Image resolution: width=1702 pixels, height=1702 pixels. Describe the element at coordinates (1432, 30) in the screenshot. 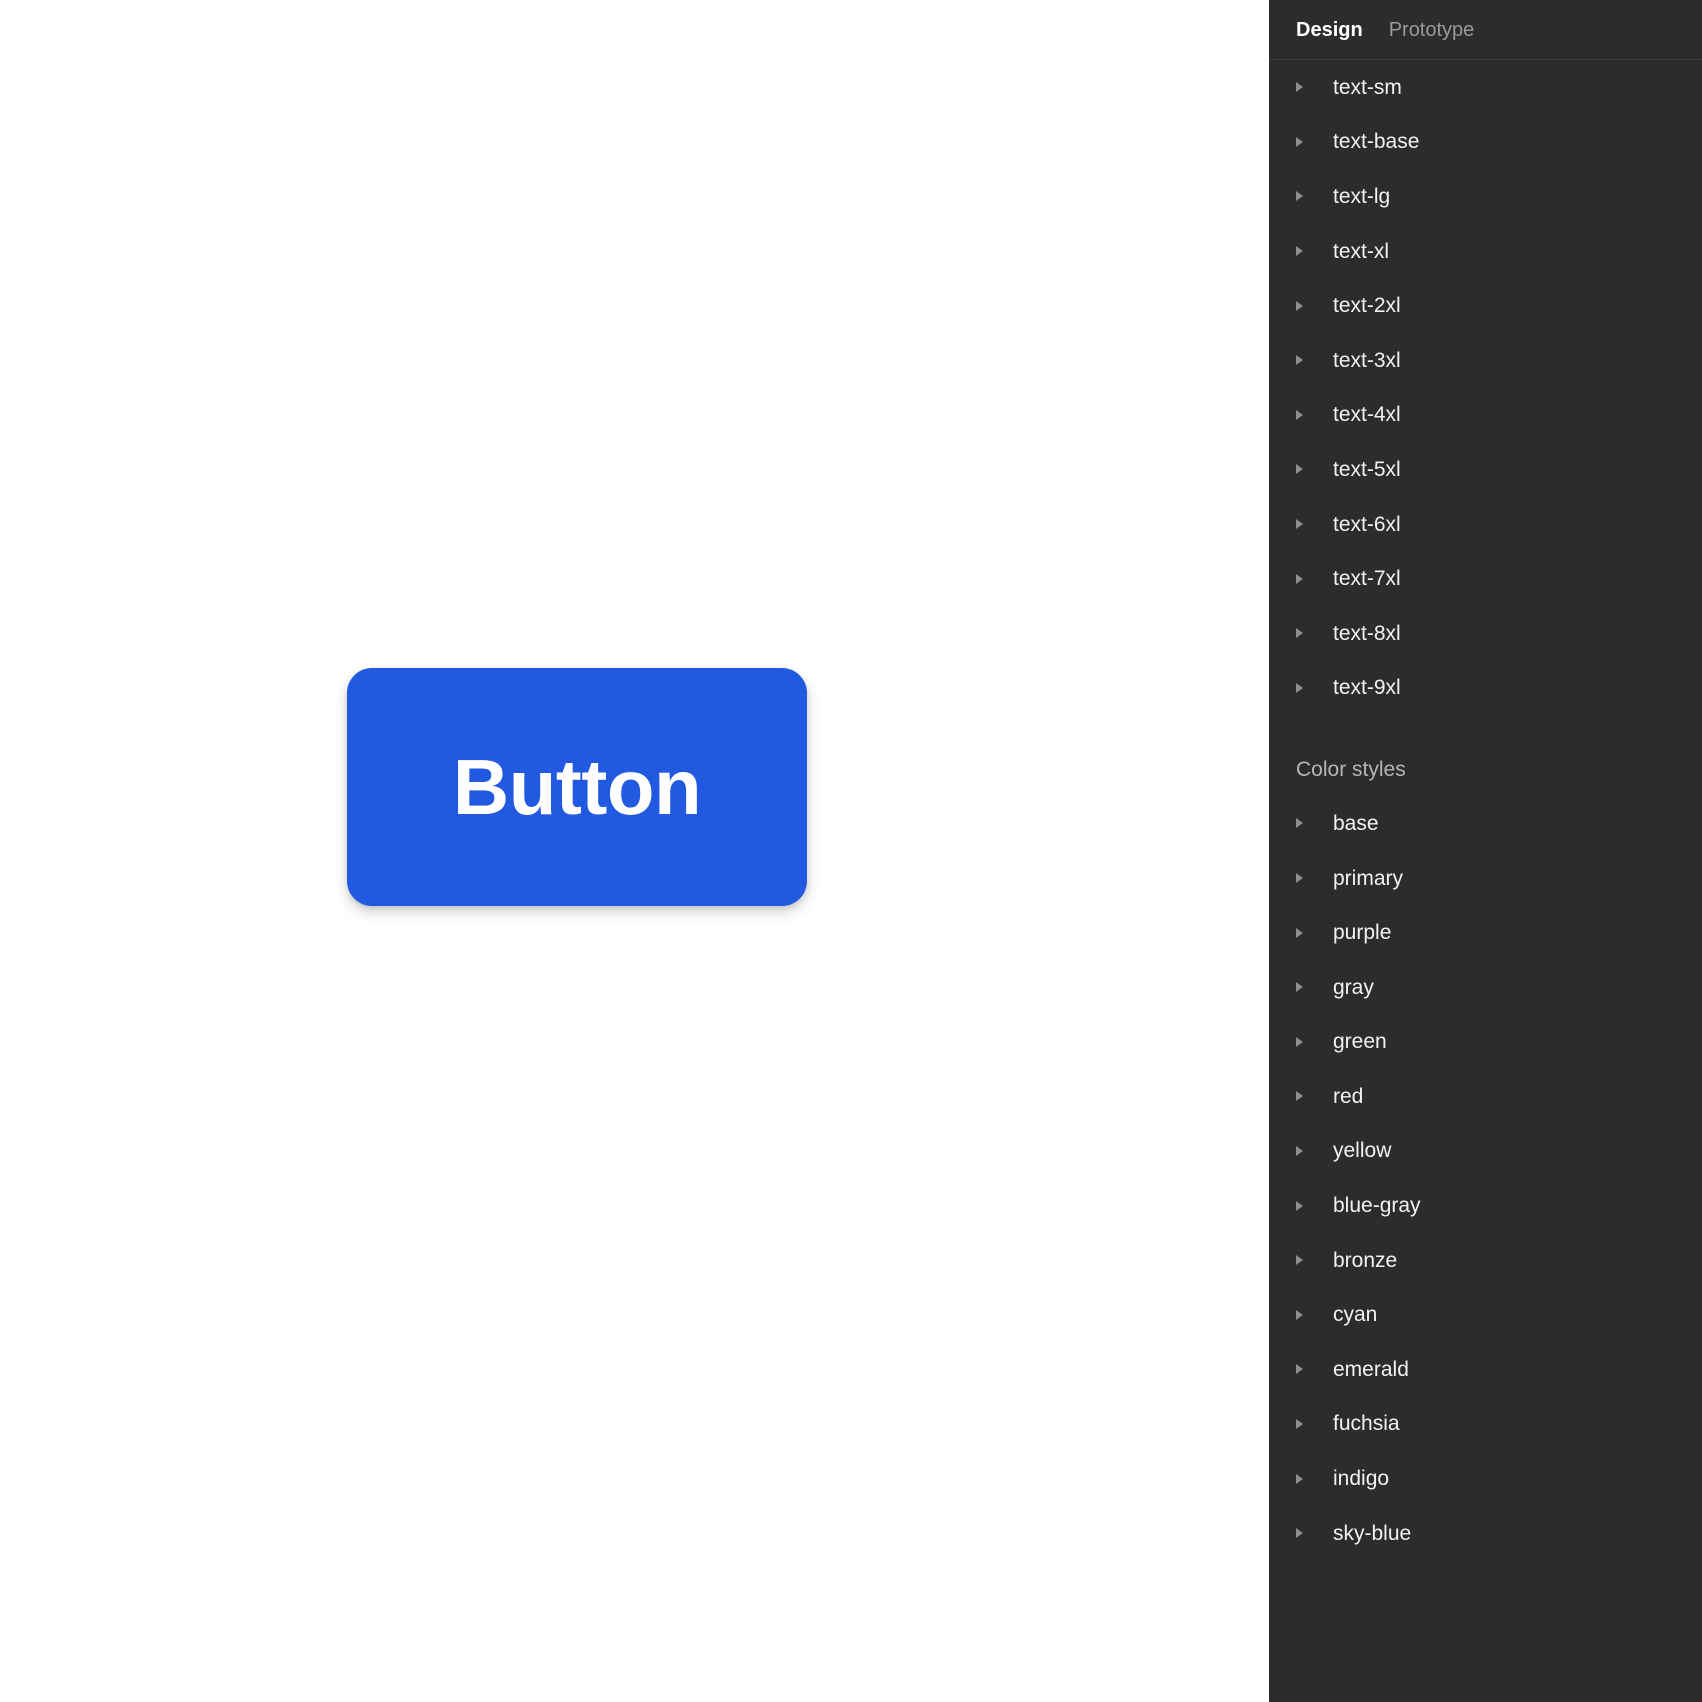

I see `tab-prototype: Prototype` at that location.